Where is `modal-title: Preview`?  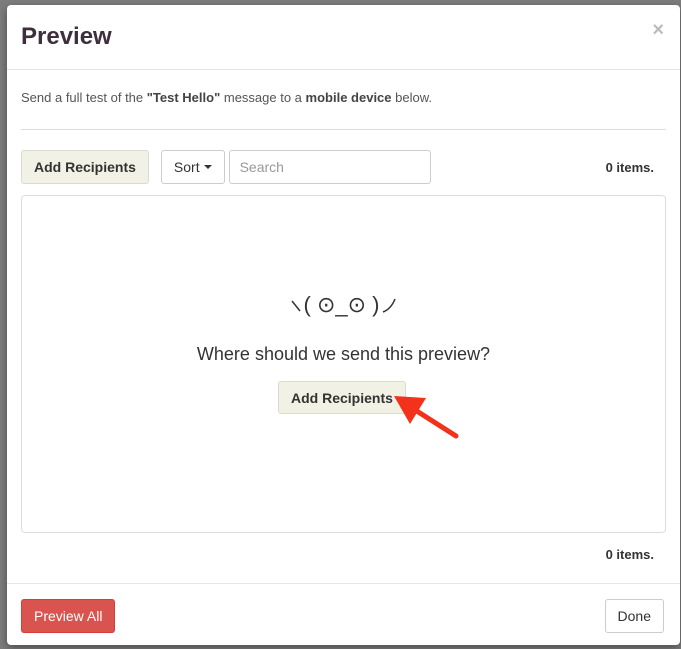
modal-title: Preview is located at coordinates (66, 36).